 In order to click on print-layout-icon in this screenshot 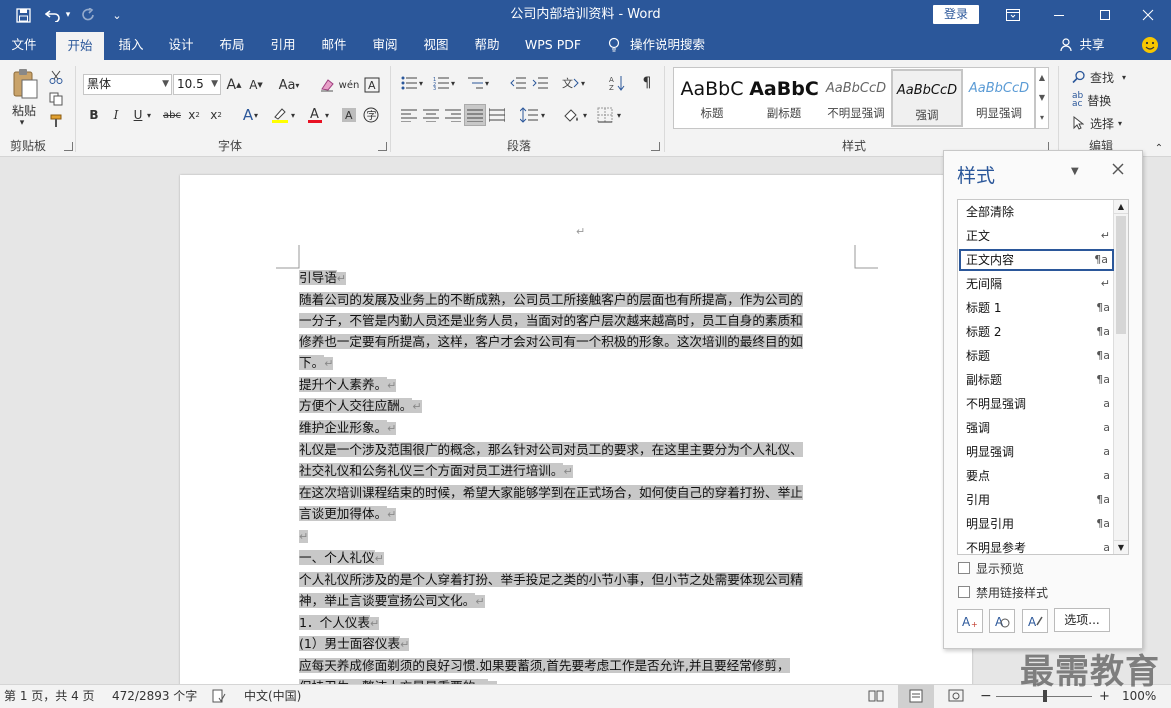, I will do `click(916, 696)`.